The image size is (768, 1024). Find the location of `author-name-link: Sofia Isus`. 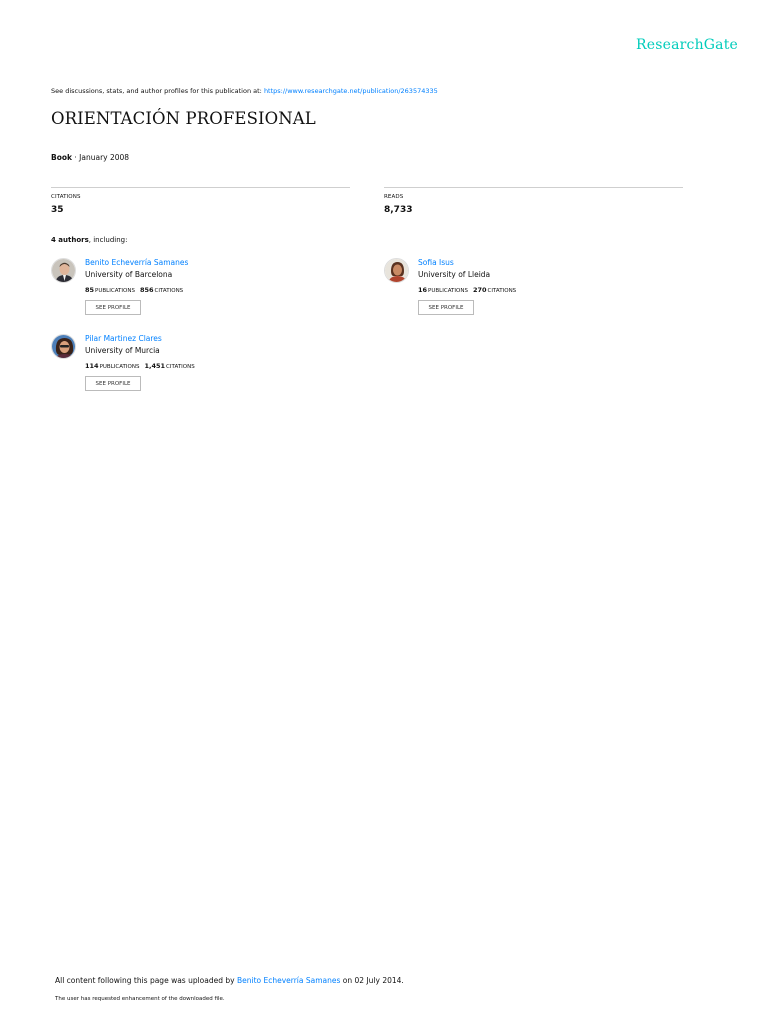

author-name-link: Sofia Isus is located at coordinates (436, 262).